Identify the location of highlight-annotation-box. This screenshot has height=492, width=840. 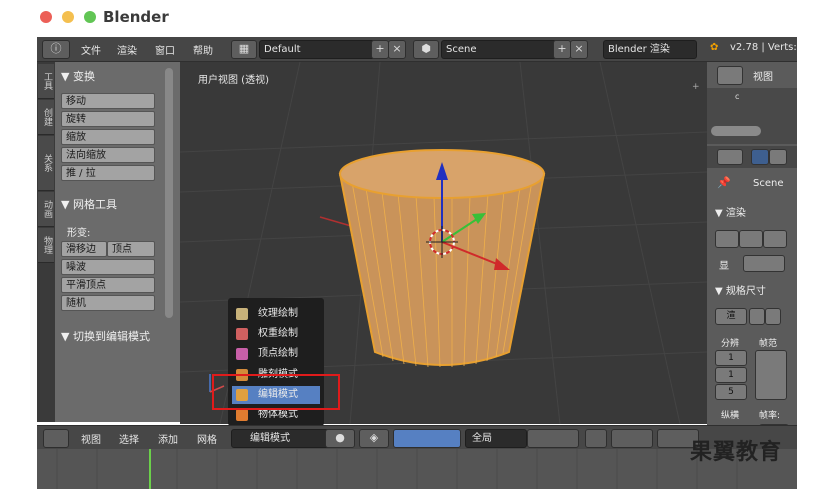
(276, 392).